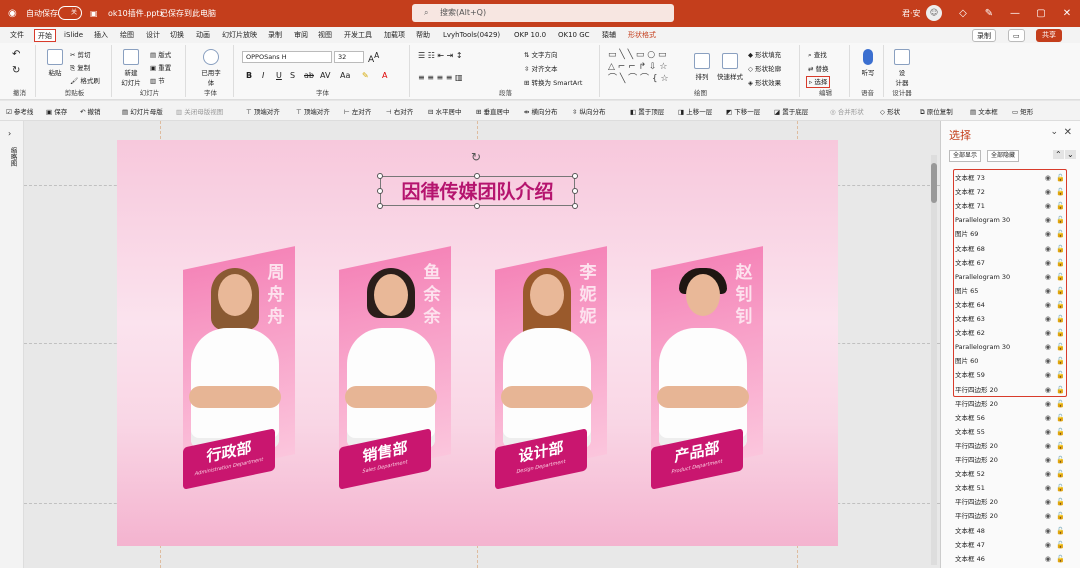 The width and height of the screenshot is (1080, 568). I want to click on qat-shapes: ◇ 形状, so click(890, 111).